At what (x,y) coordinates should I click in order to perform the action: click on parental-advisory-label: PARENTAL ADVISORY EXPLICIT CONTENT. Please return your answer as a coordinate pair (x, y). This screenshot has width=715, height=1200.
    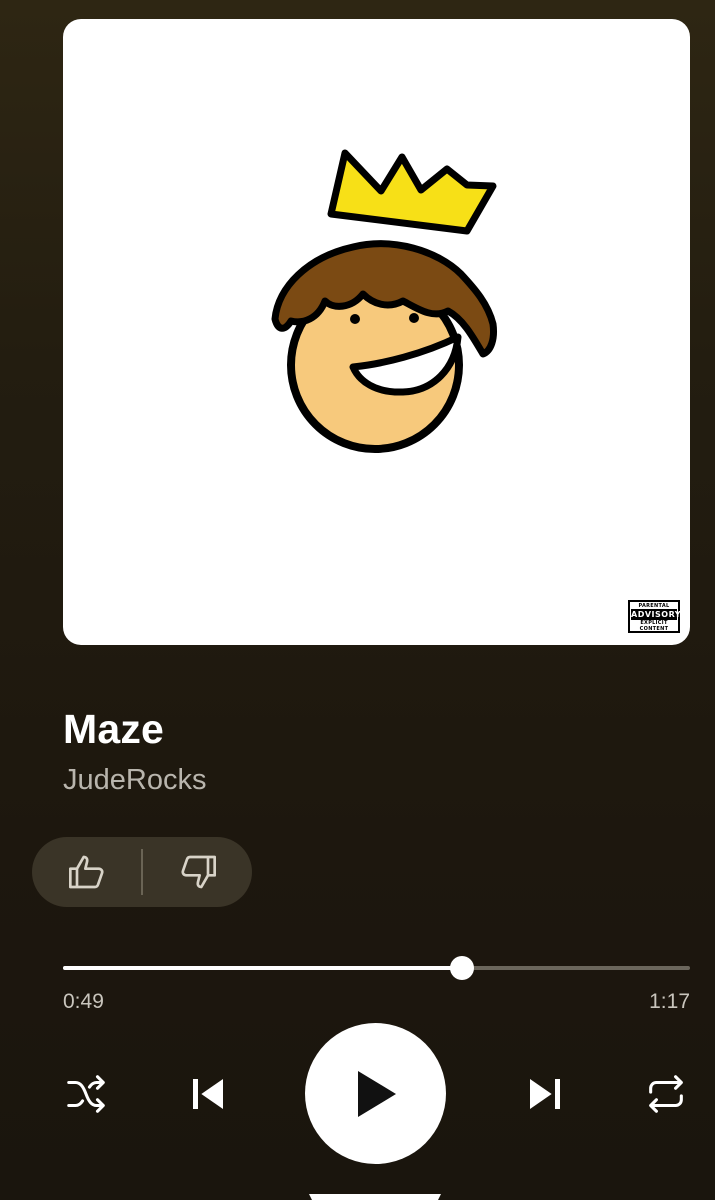
    Looking at the image, I should click on (654, 616).